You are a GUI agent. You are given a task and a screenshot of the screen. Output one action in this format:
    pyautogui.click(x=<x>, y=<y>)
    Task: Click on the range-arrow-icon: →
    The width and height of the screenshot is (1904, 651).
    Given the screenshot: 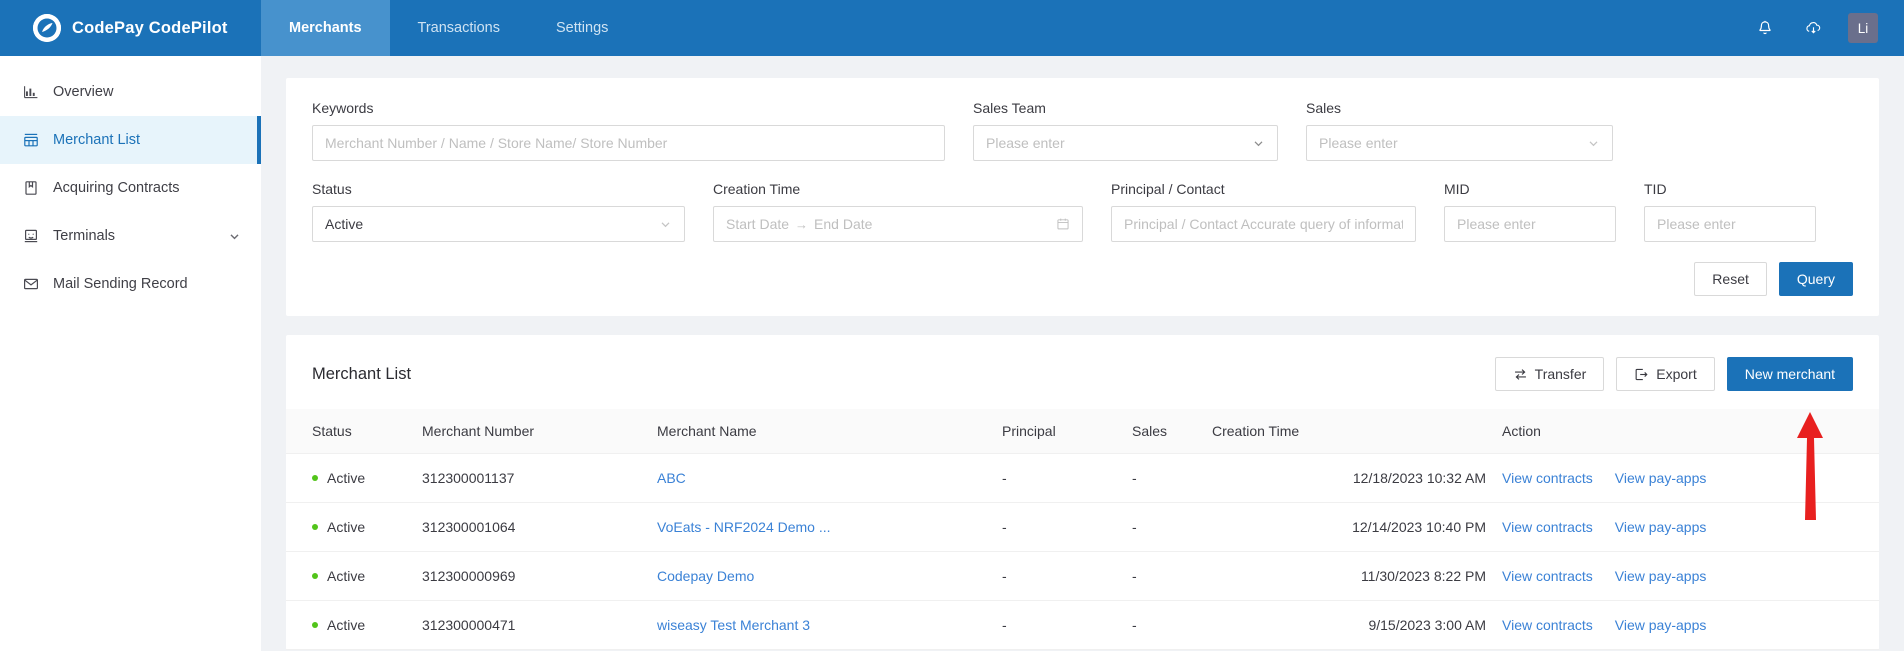 What is the action you would take?
    pyautogui.click(x=802, y=224)
    